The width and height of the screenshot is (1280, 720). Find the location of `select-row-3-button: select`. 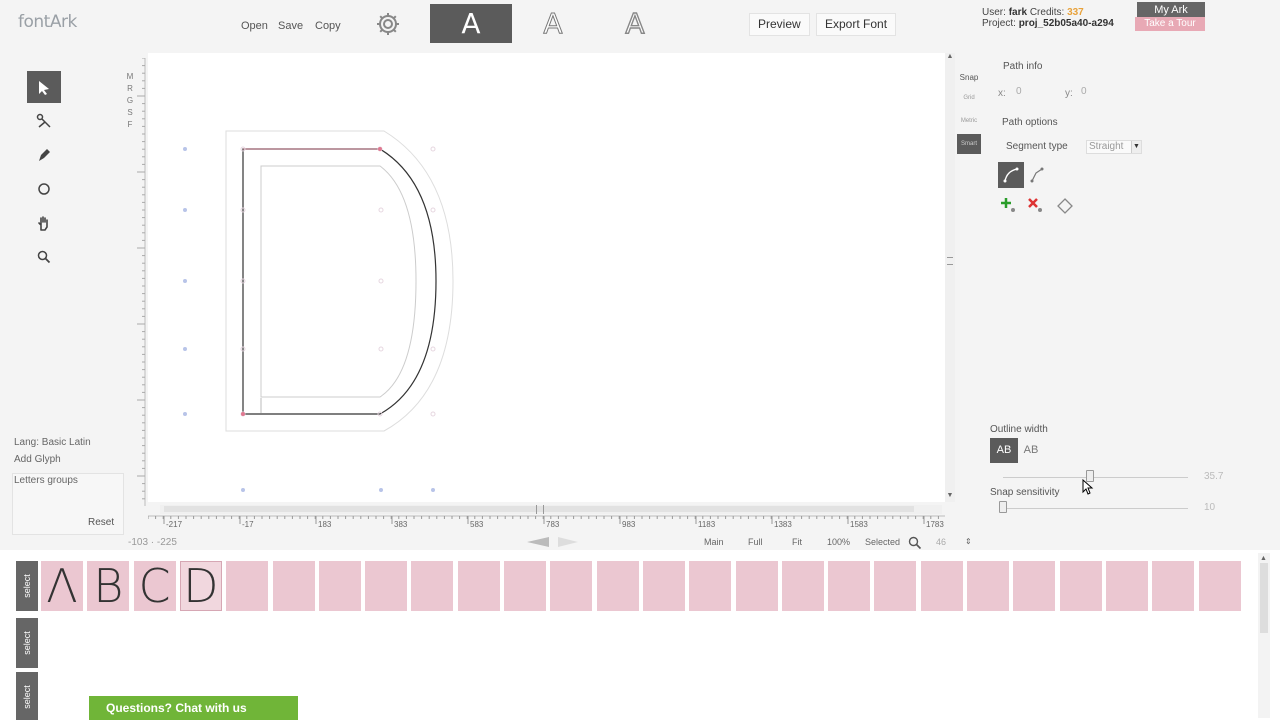

select-row-3-button: select is located at coordinates (27, 696).